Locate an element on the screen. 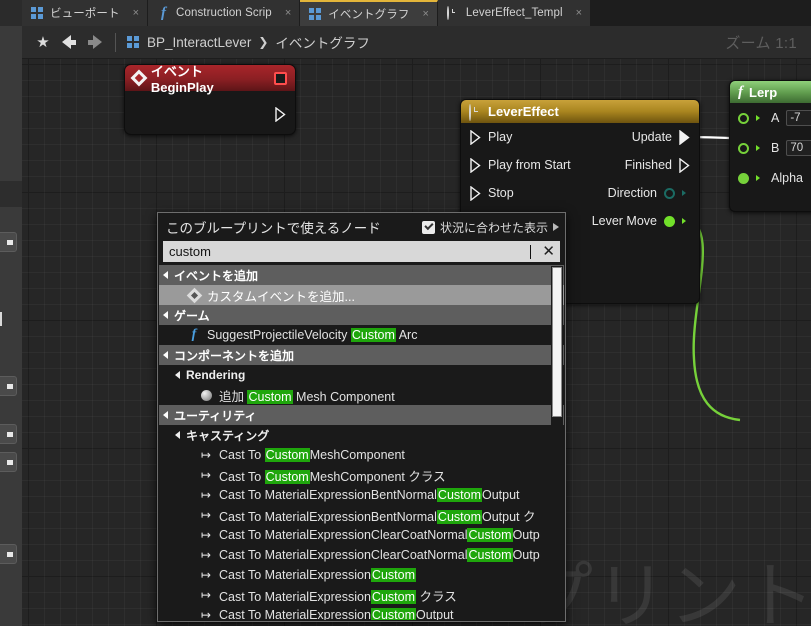 This screenshot has width=811, height=626. forward-arrow-icon is located at coordinates (95, 42).